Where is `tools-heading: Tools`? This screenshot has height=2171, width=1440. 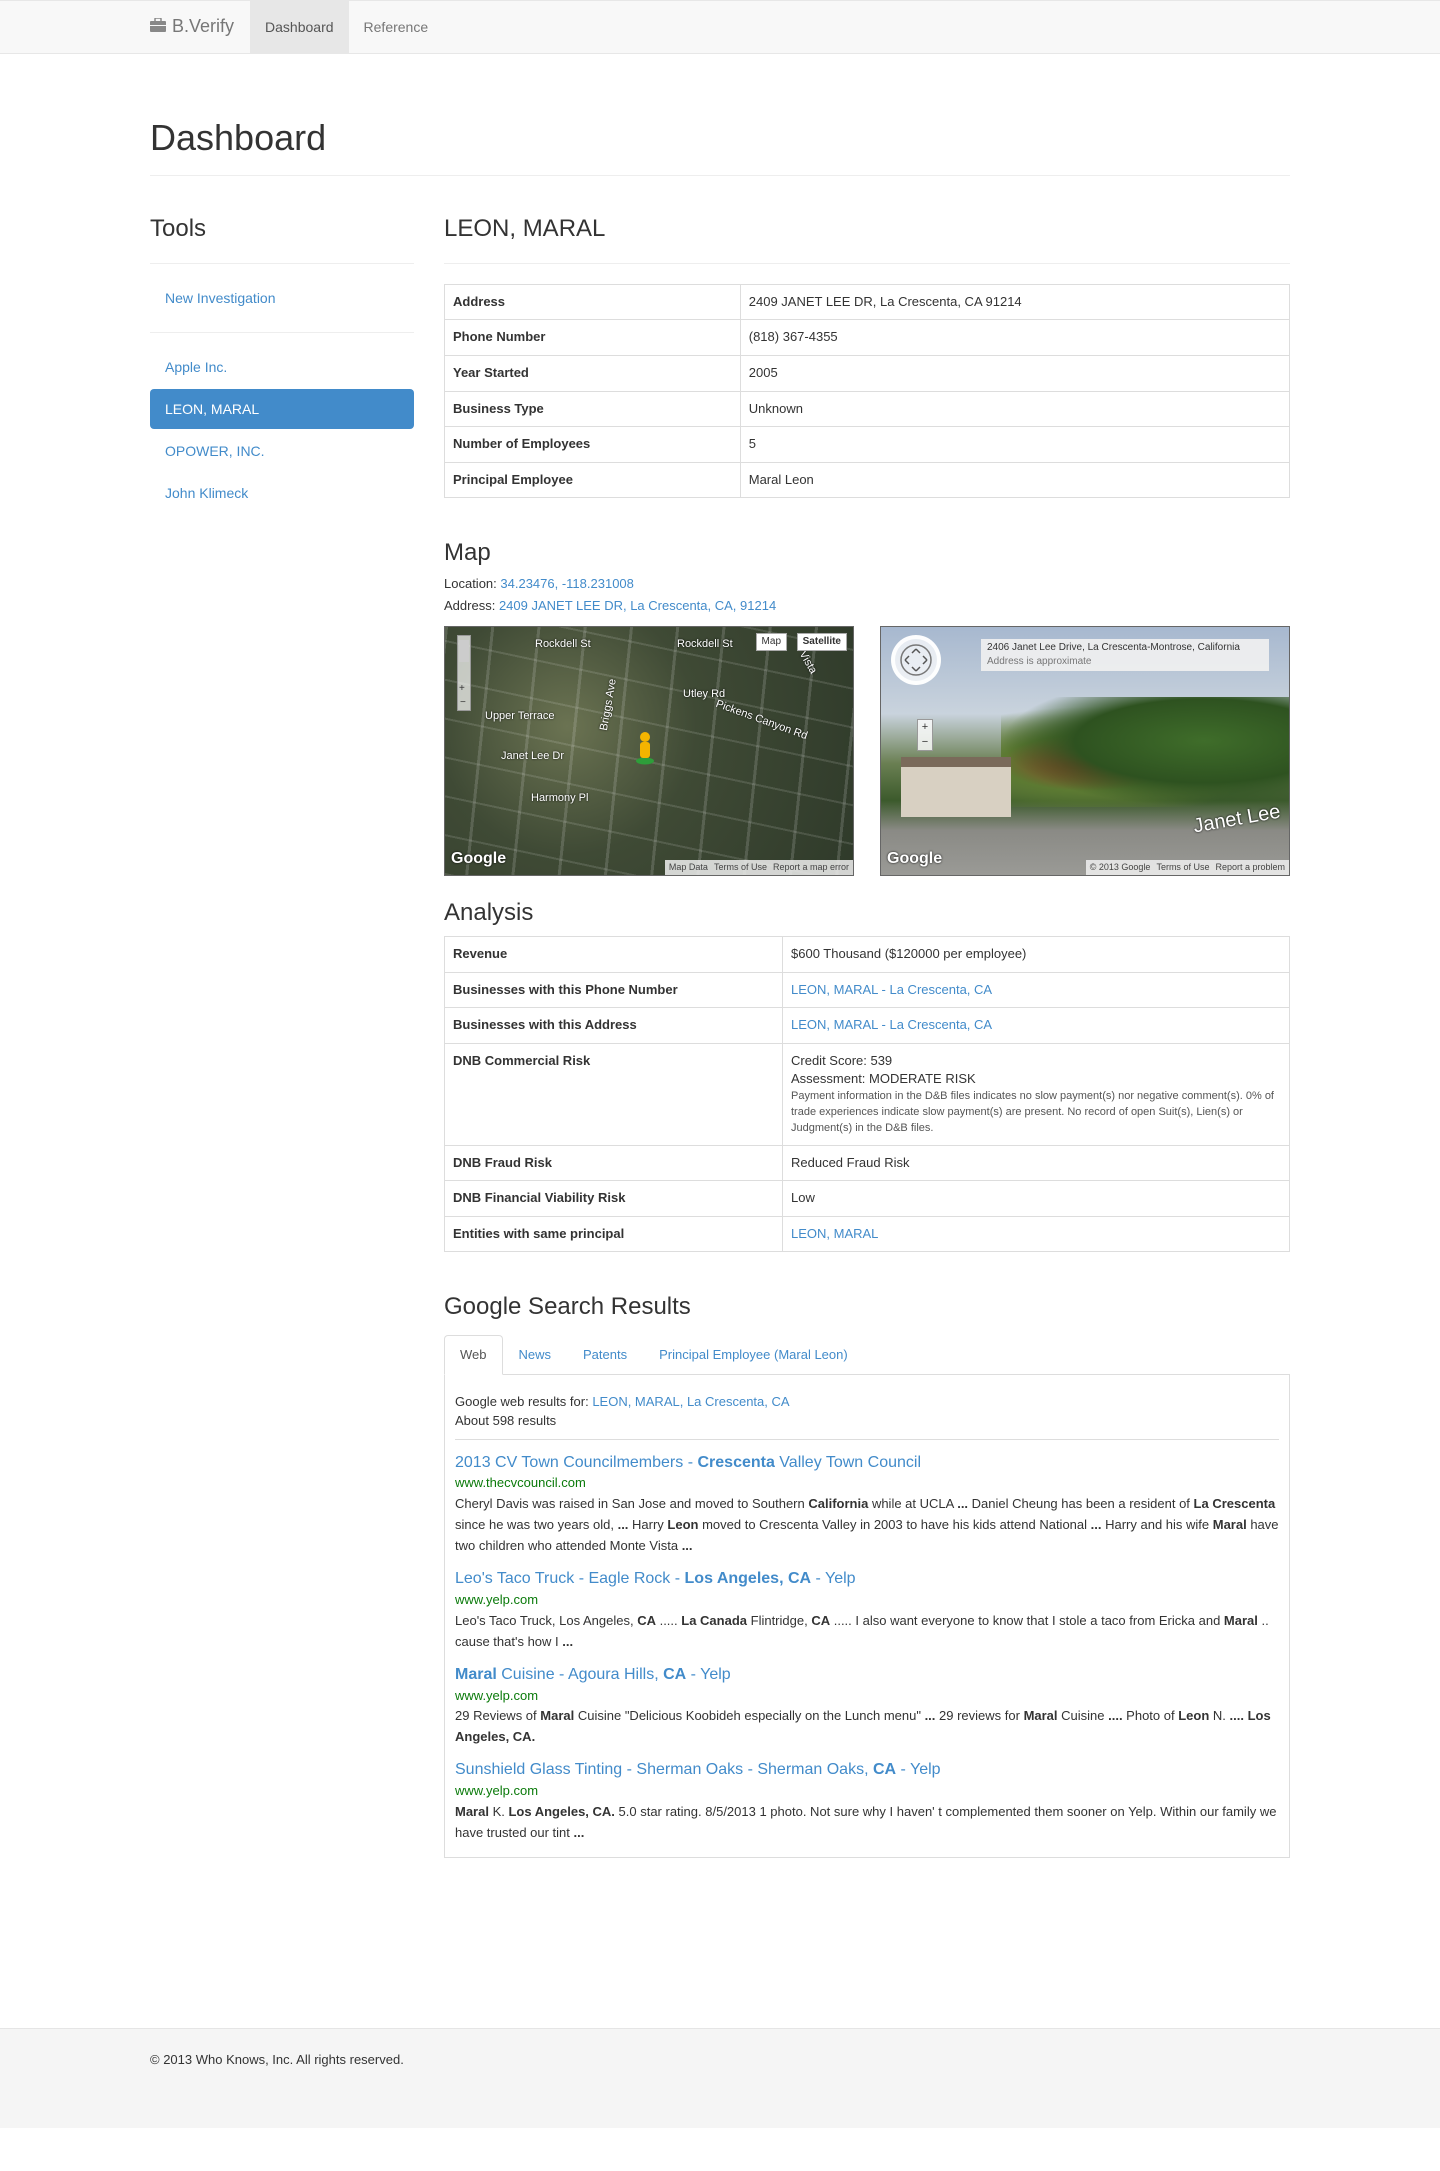 tools-heading: Tools is located at coordinates (282, 232).